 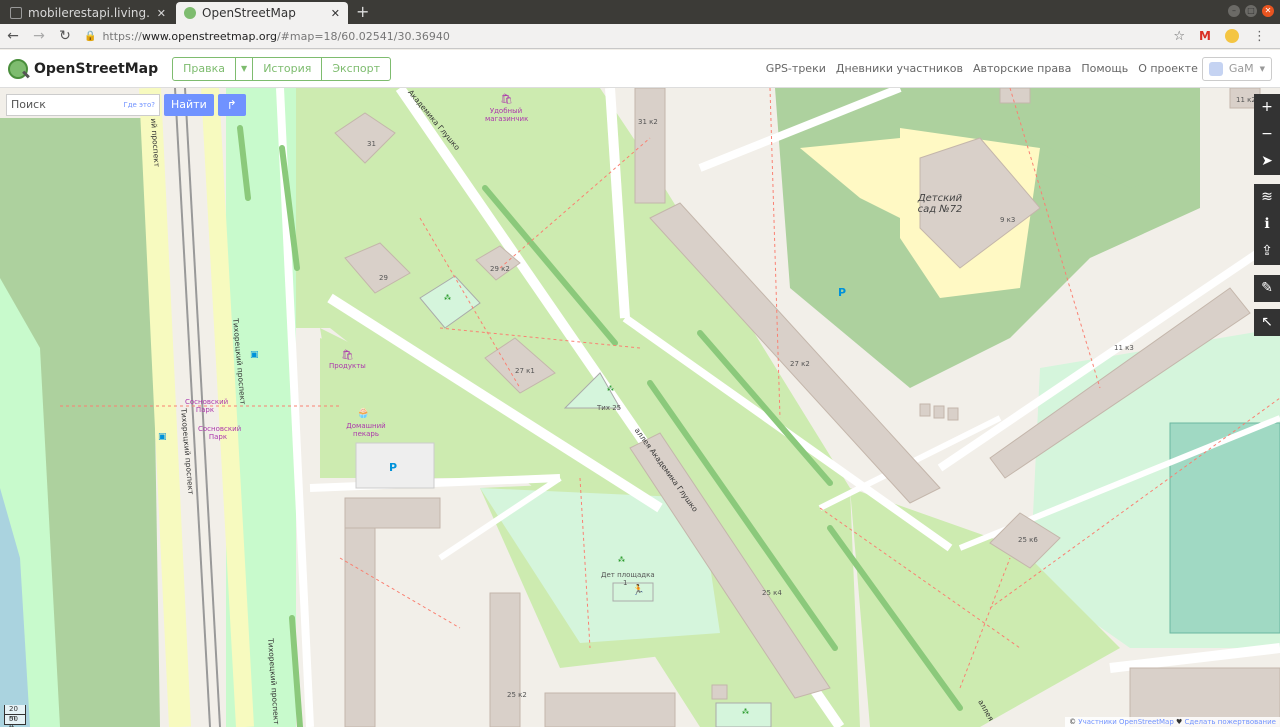 What do you see at coordinates (1168, 68) in the screenshot?
I see `link-about: О проекте` at bounding box center [1168, 68].